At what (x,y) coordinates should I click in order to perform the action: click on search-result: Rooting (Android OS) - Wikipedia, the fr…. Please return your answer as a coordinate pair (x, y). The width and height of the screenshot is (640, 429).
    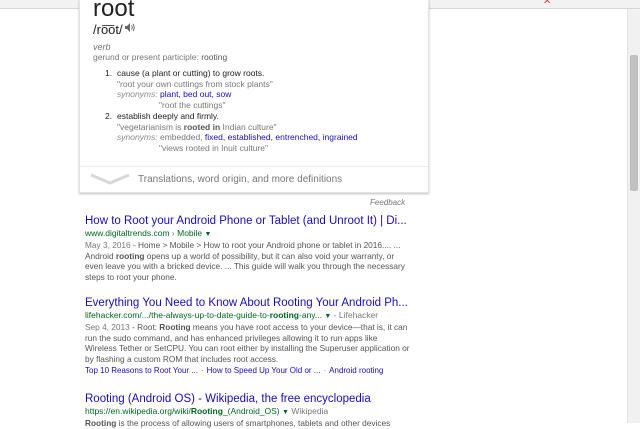
    Looking at the image, I should click on (350, 410).